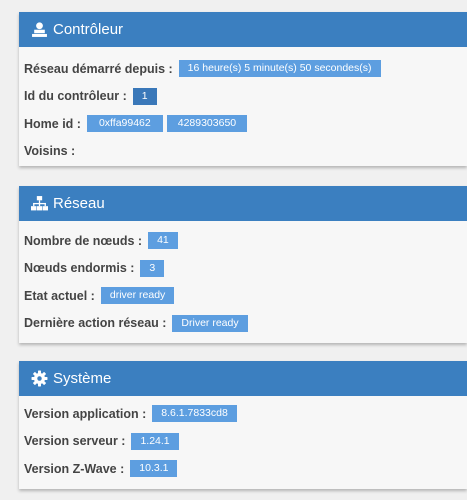  Describe the element at coordinates (74, 468) in the screenshot. I see `zwave-version-label: Version Z-Wave :` at that location.